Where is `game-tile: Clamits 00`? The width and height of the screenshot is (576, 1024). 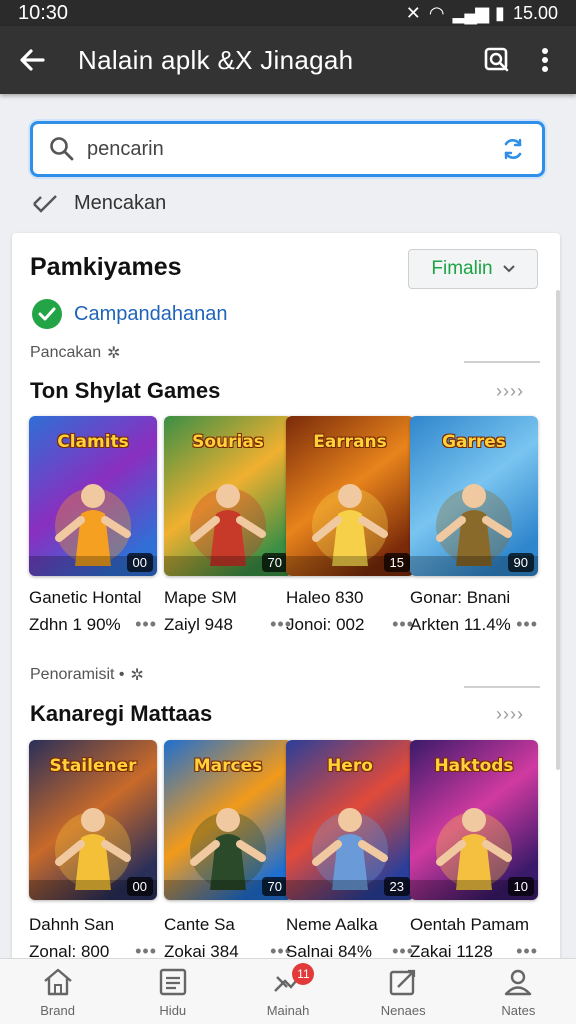 game-tile: Clamits 00 is located at coordinates (93, 496).